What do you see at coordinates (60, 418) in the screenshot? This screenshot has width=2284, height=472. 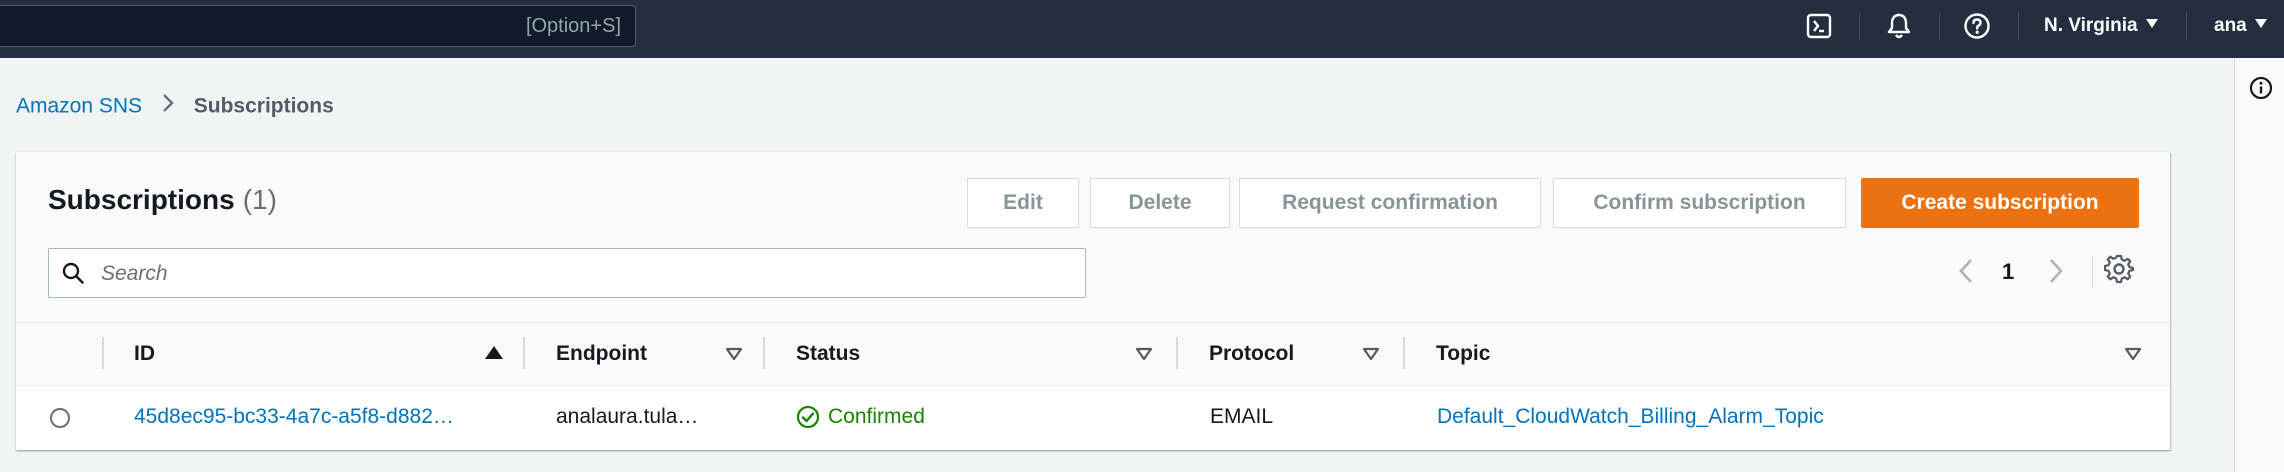 I see `row-select-radio` at bounding box center [60, 418].